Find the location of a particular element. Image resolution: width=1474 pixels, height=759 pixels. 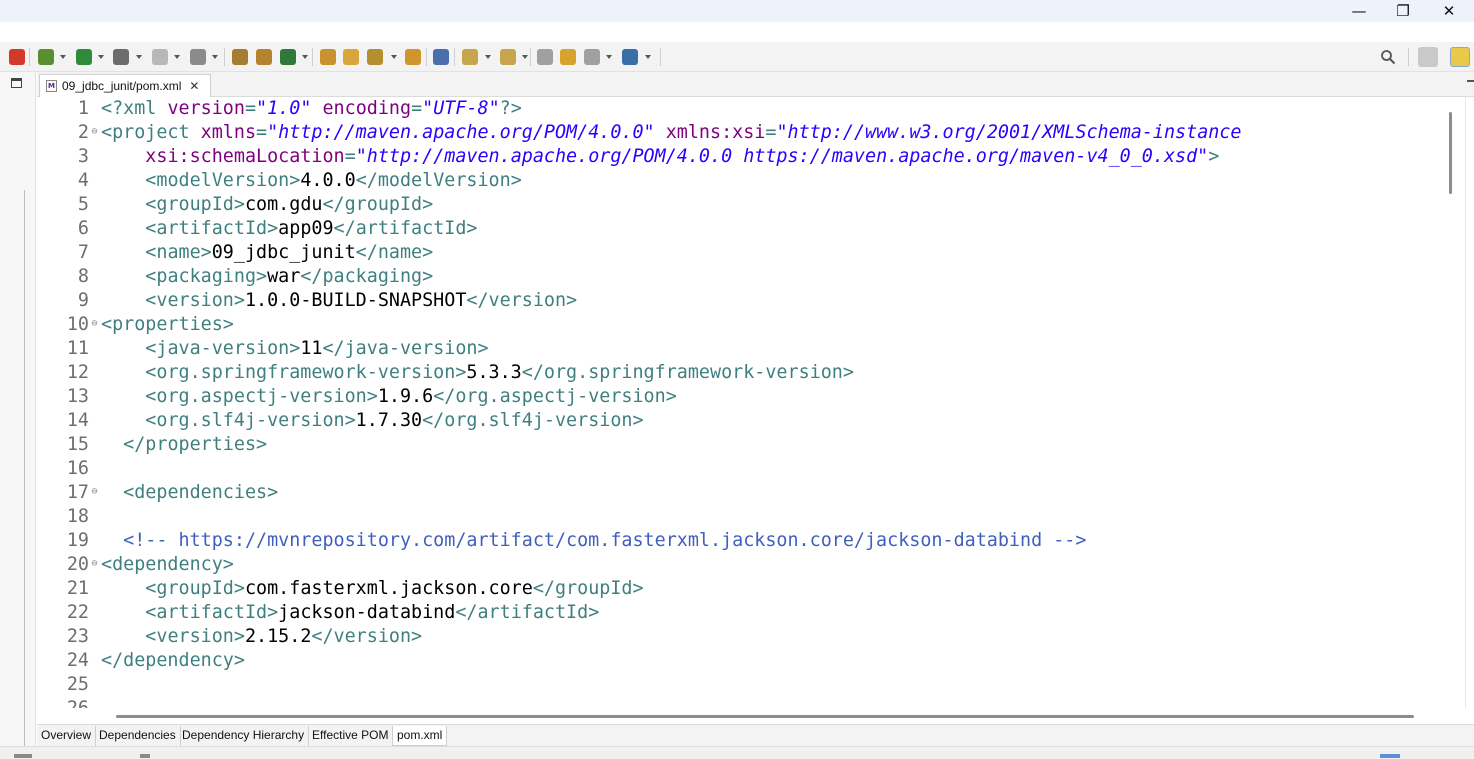

code-token-tag: <groupId> is located at coordinates (195, 204).